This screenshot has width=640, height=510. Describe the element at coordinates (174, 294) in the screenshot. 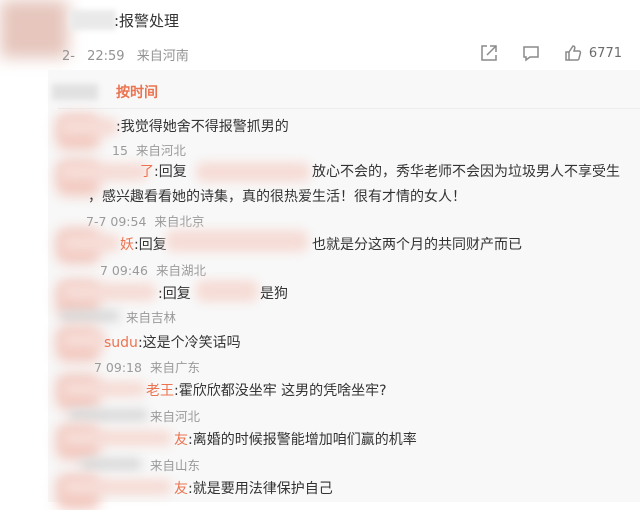

I see `comment-text-line: :回复` at that location.